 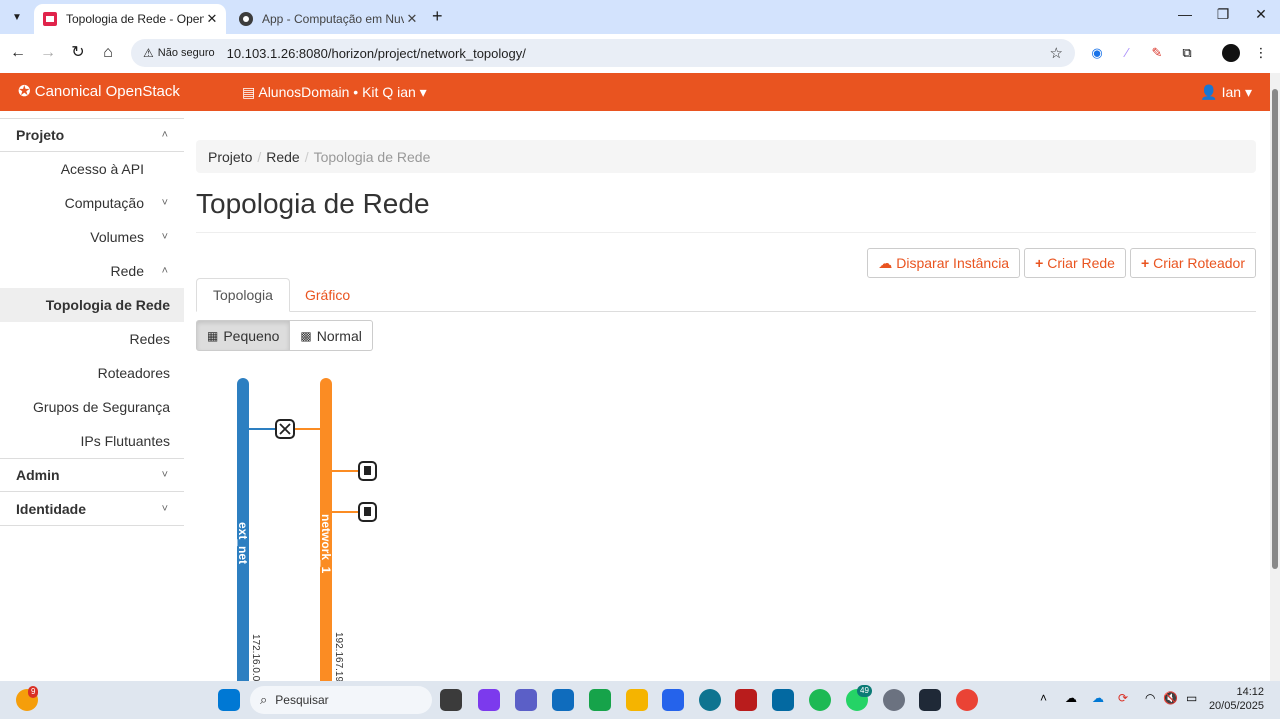 I want to click on sidebar-item-computacao: Computação ˅, so click(x=92, y=203).